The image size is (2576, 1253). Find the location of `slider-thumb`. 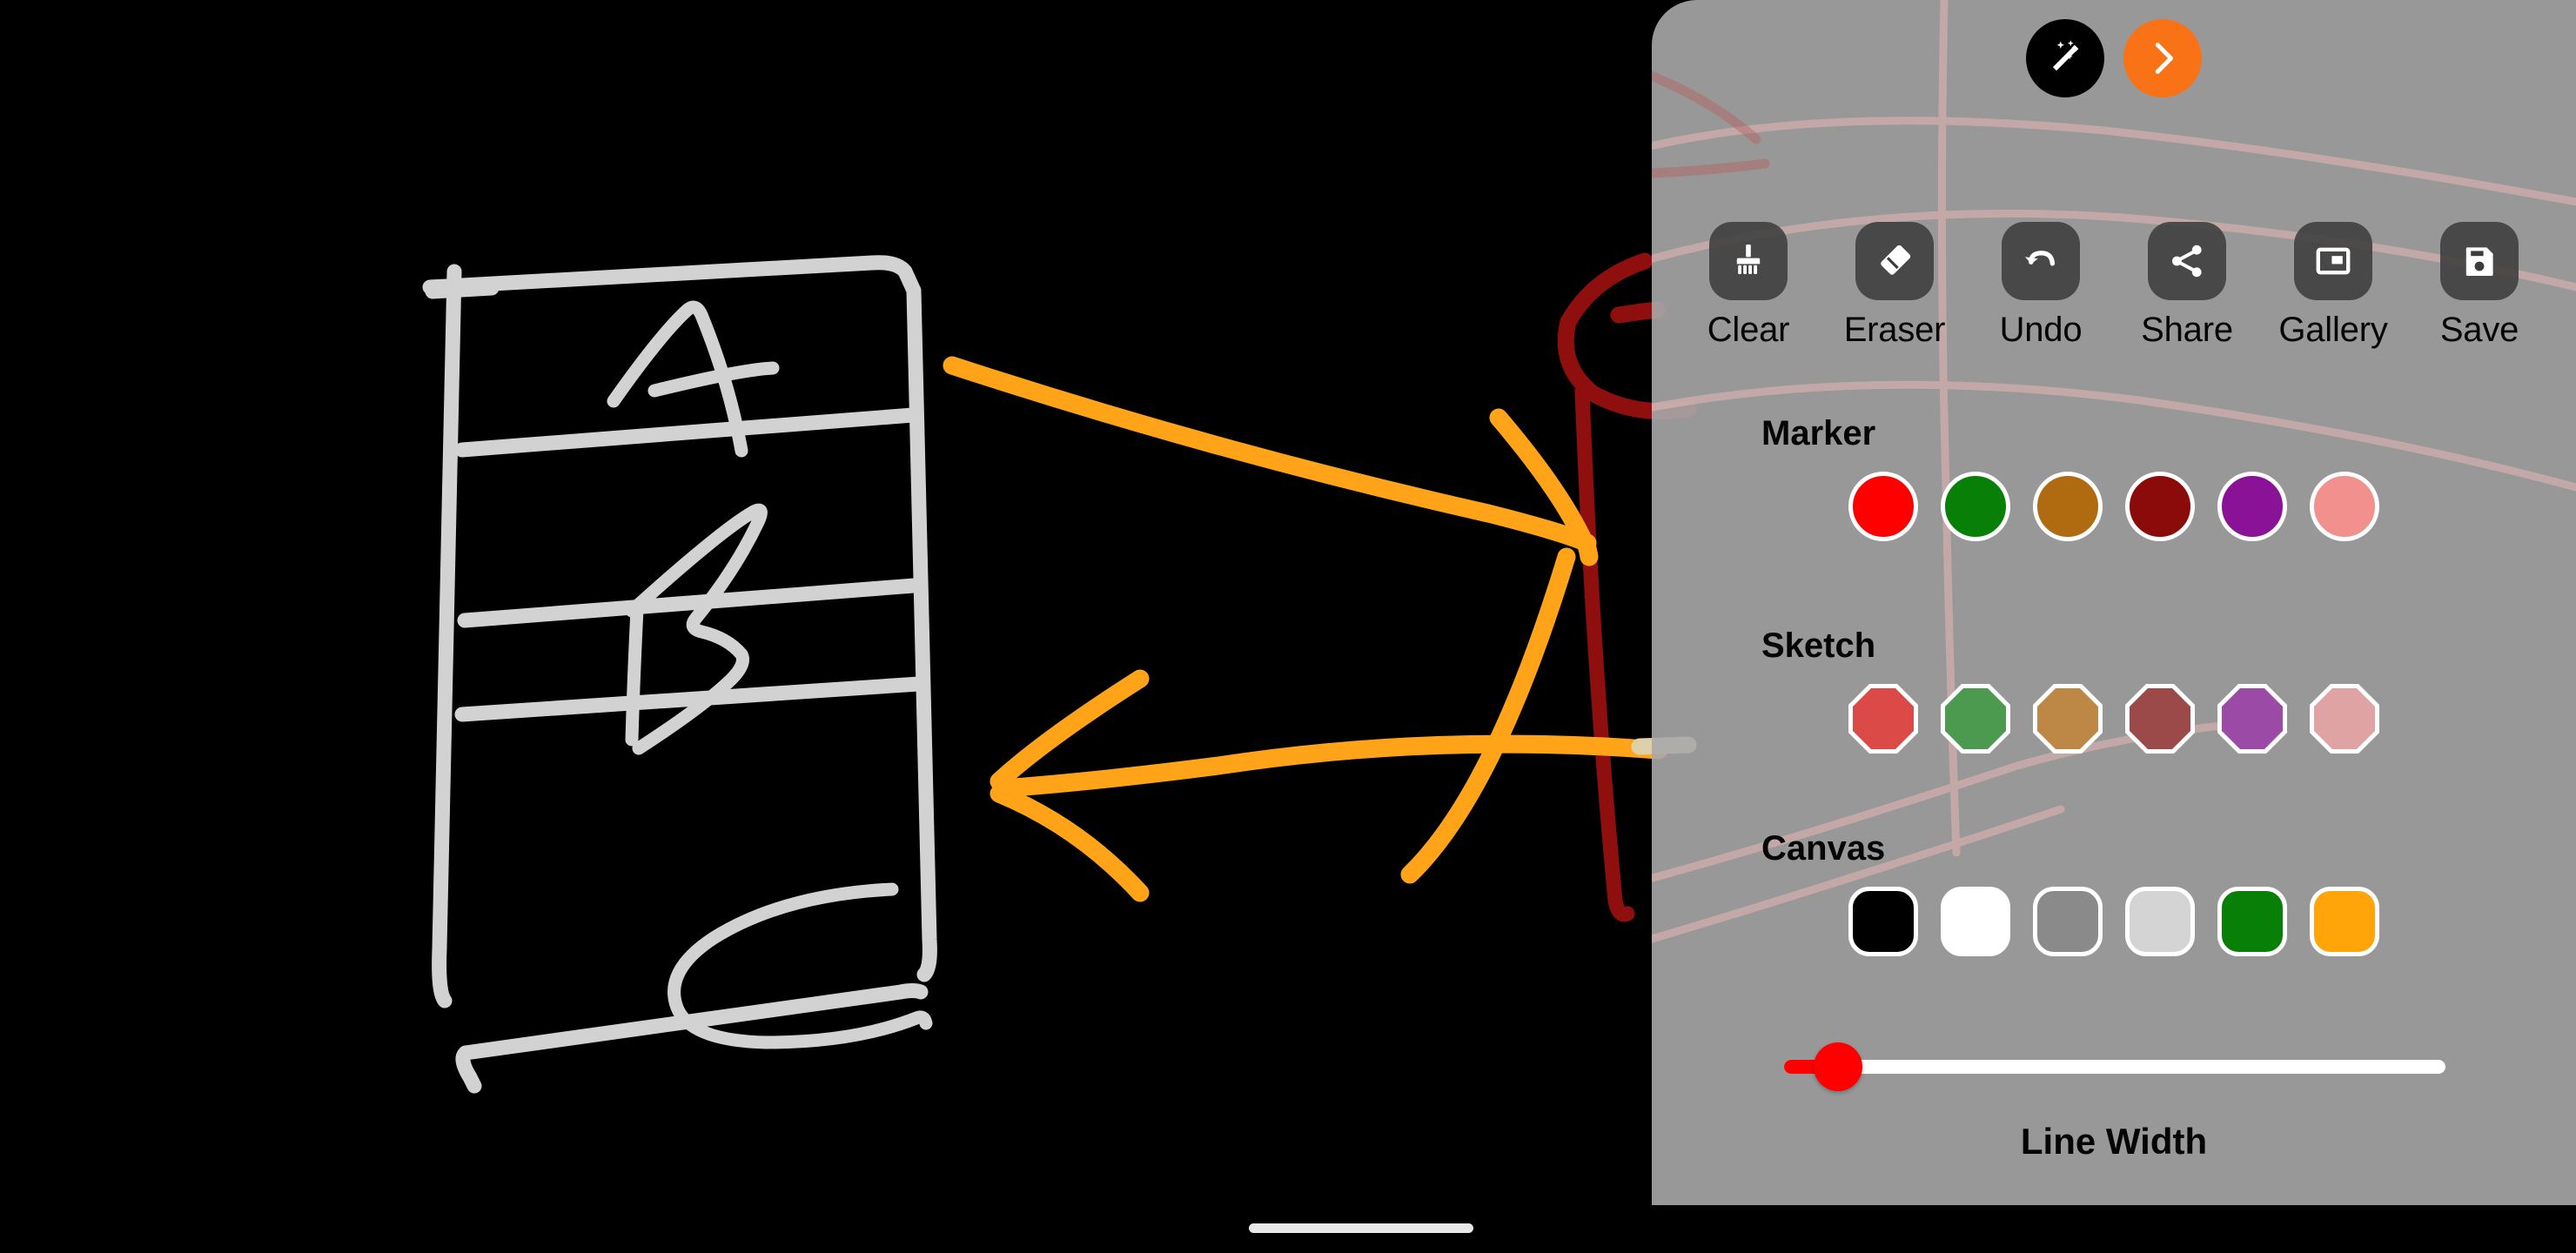

slider-thumb is located at coordinates (1838, 1066).